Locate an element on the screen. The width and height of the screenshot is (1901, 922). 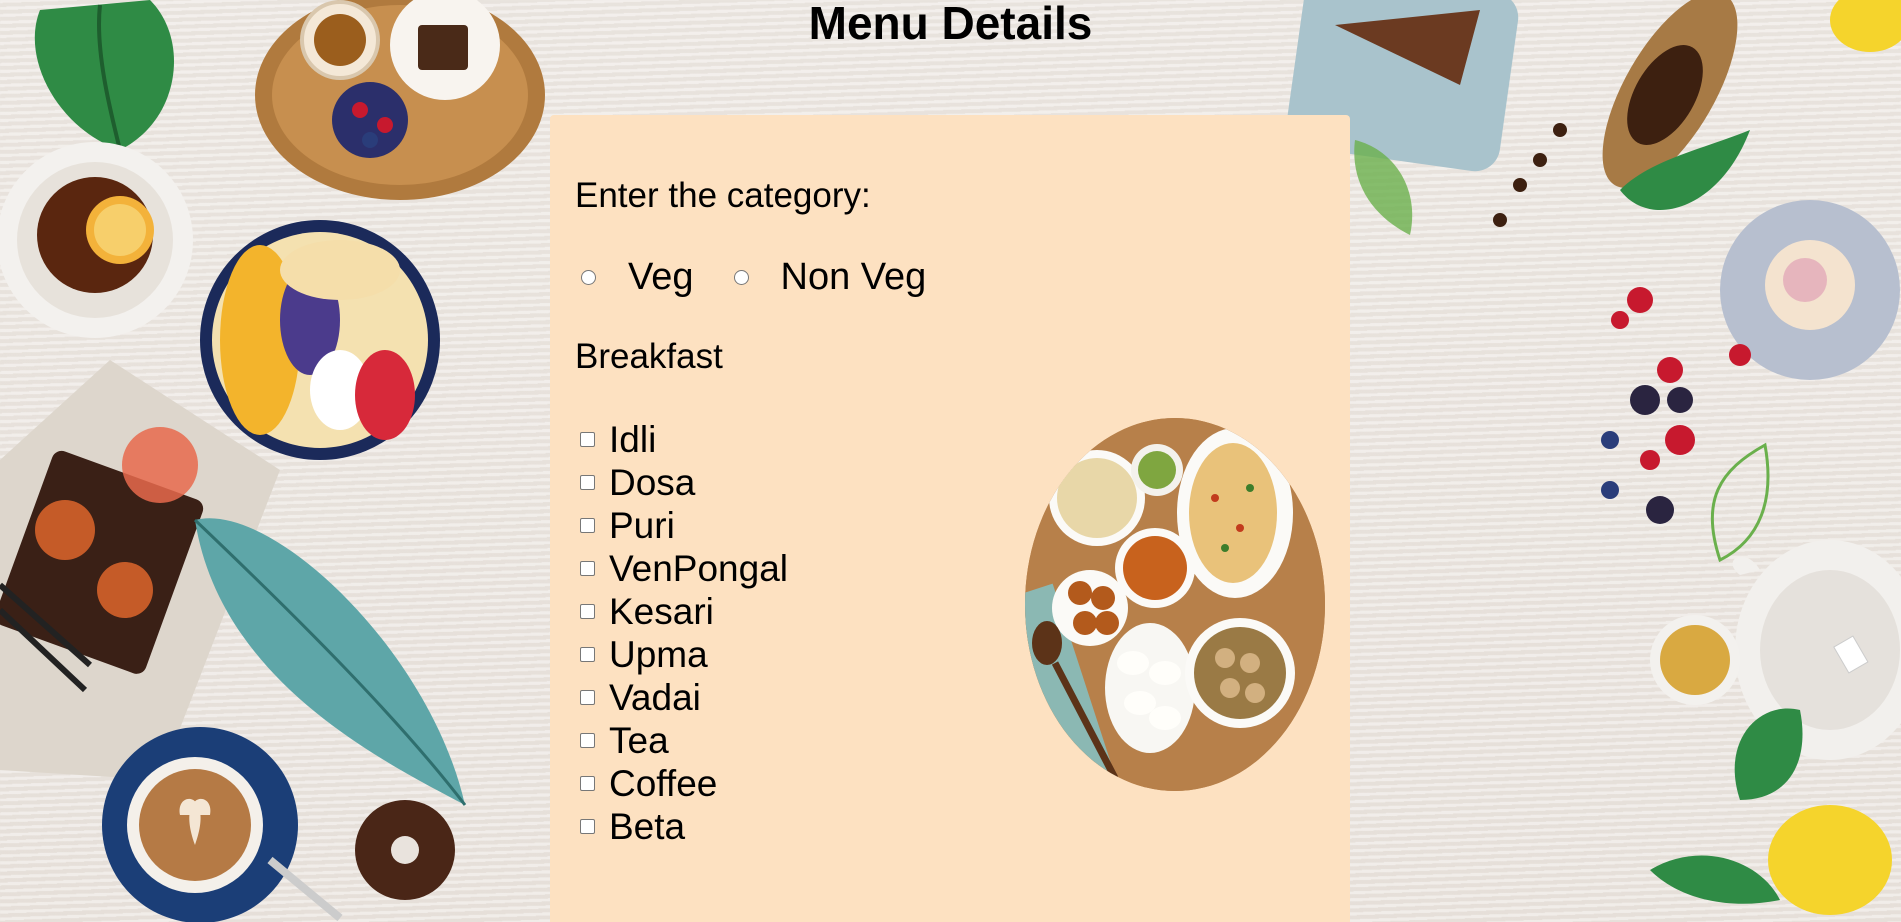
list-item: Idli is located at coordinates (681, 439).